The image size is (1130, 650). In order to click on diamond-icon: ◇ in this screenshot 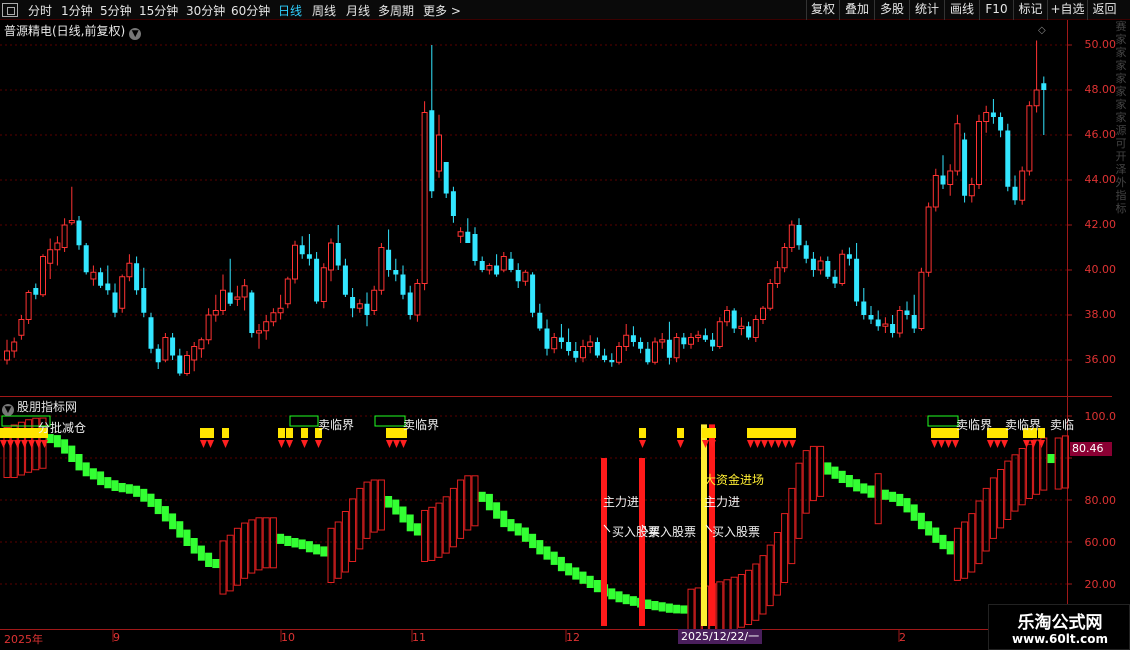, I will do `click(1042, 30)`.